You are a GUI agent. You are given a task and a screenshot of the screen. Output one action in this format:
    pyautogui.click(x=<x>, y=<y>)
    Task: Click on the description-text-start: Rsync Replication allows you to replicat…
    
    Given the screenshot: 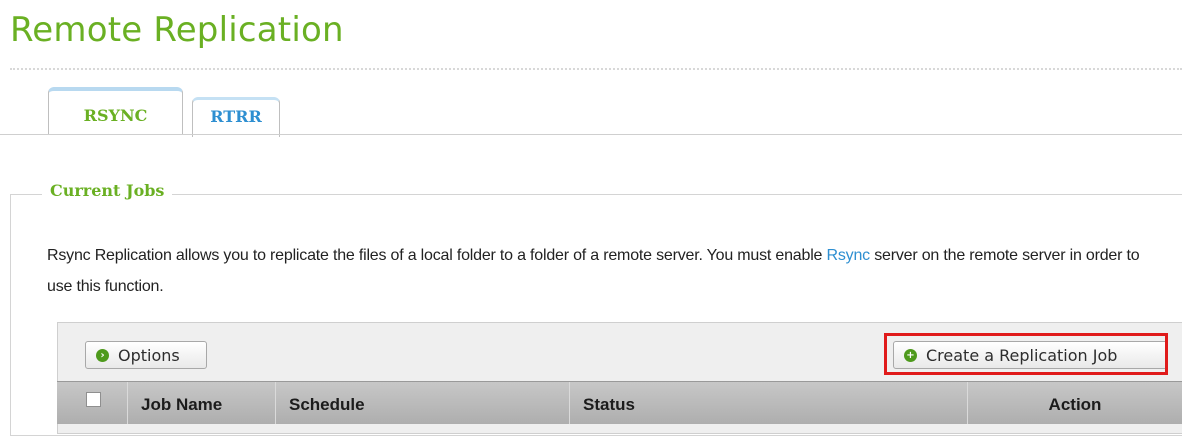 What is the action you would take?
    pyautogui.click(x=437, y=255)
    